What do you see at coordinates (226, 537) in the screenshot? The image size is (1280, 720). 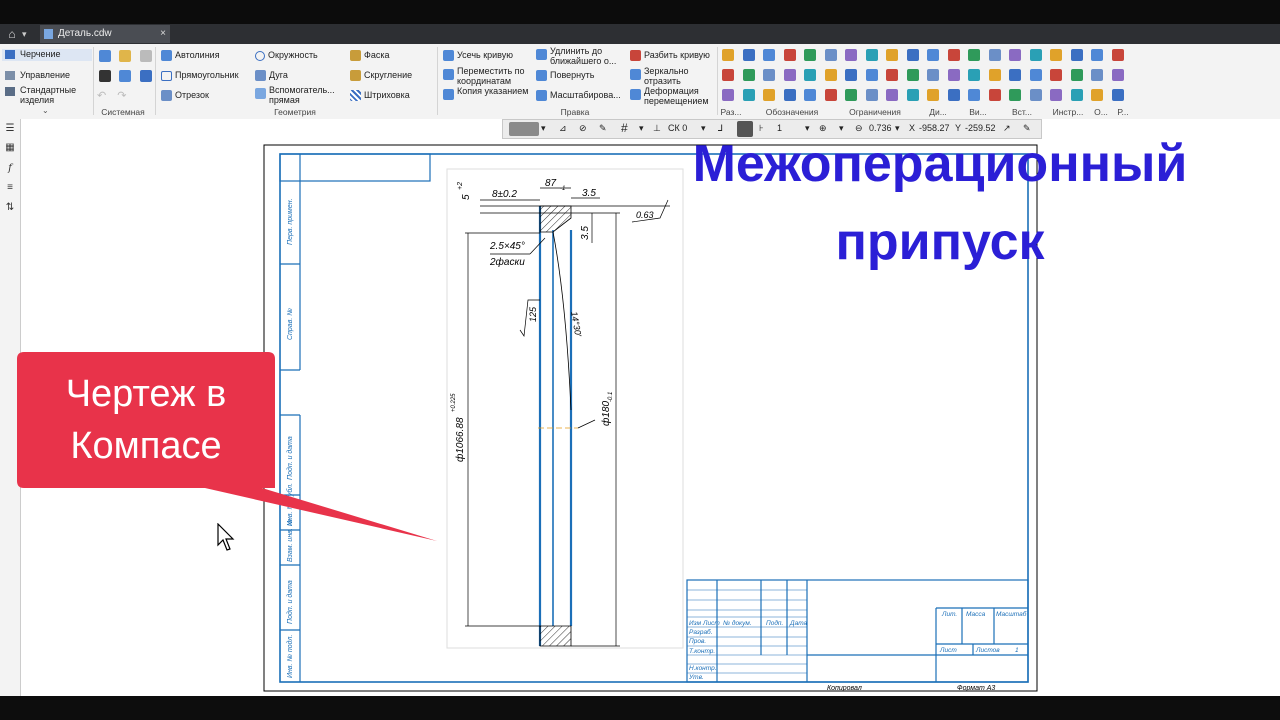 I see `mouse-cursor-icon` at bounding box center [226, 537].